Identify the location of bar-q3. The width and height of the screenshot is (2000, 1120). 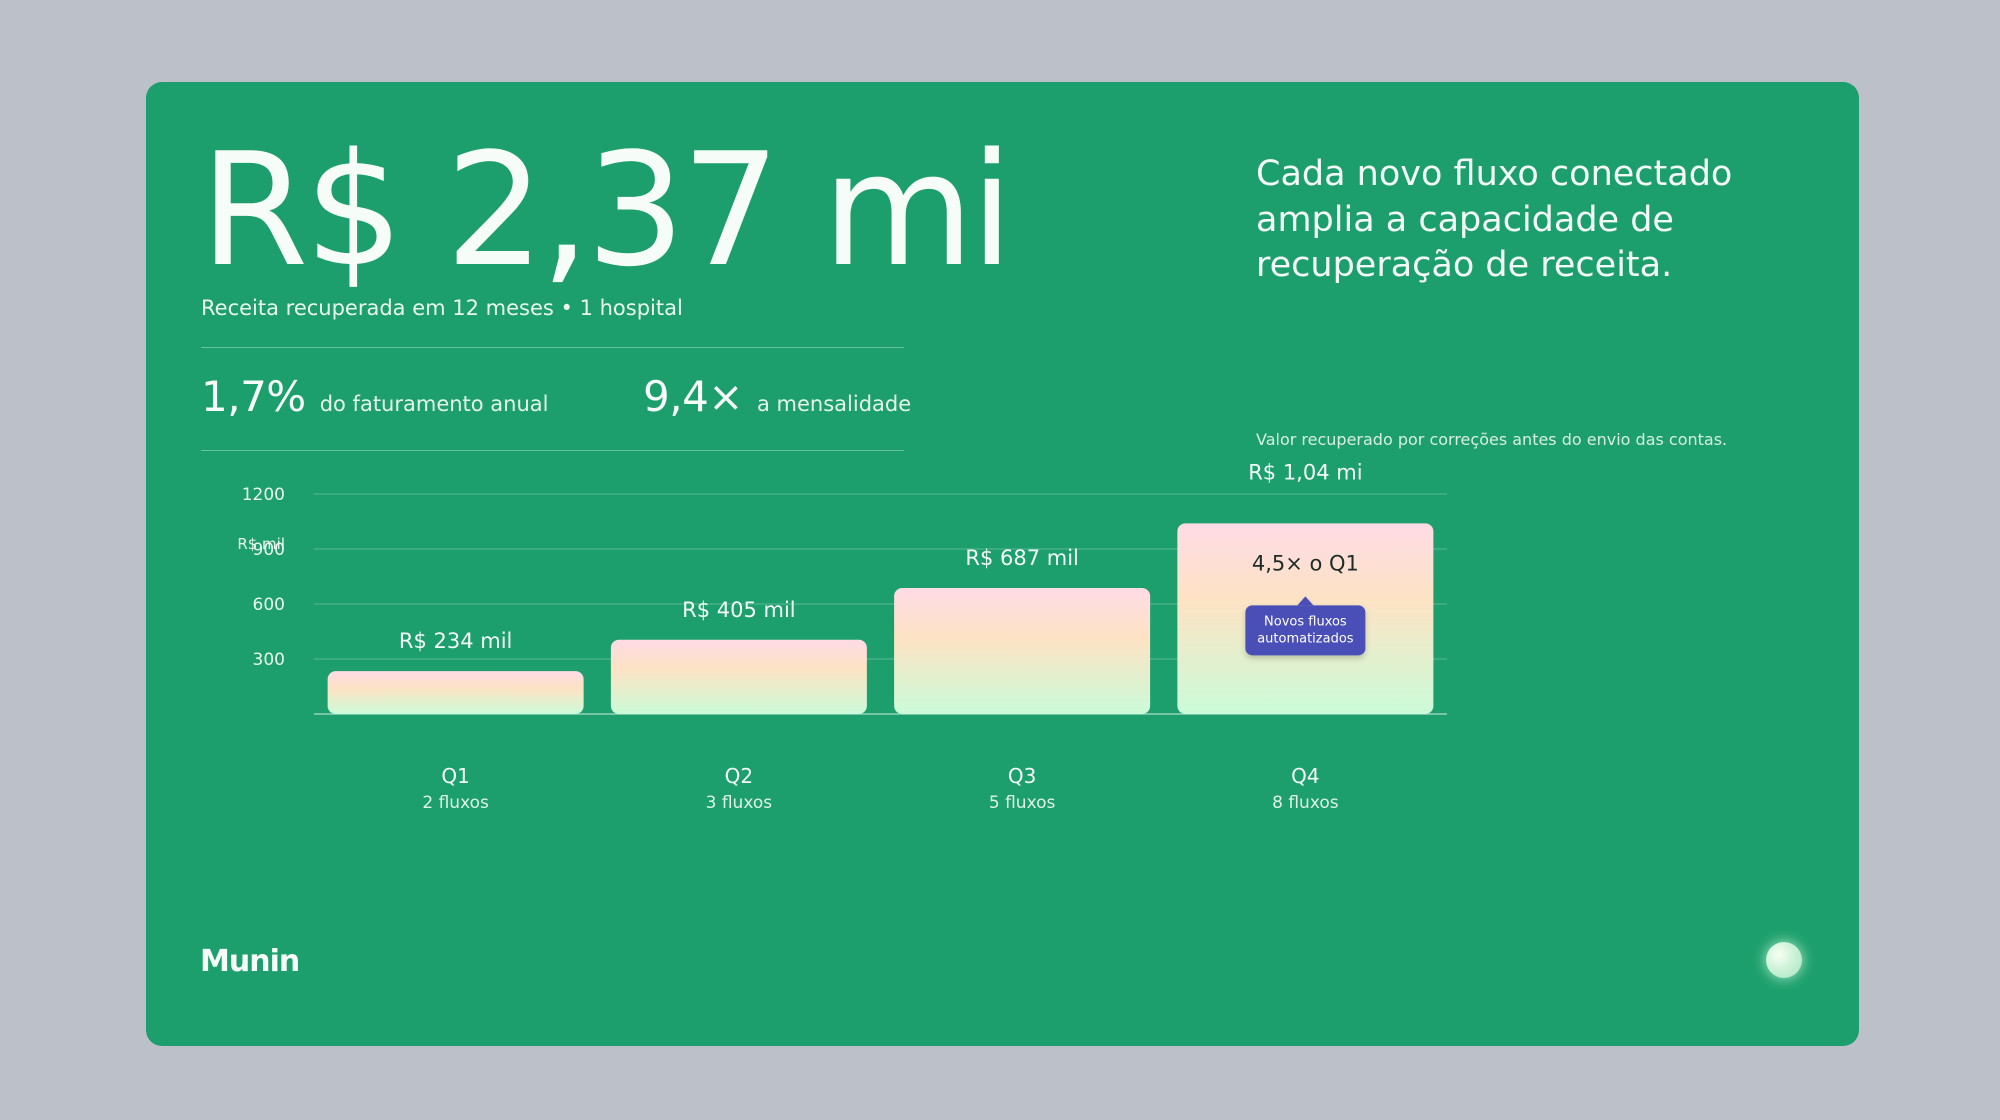
(1022, 651).